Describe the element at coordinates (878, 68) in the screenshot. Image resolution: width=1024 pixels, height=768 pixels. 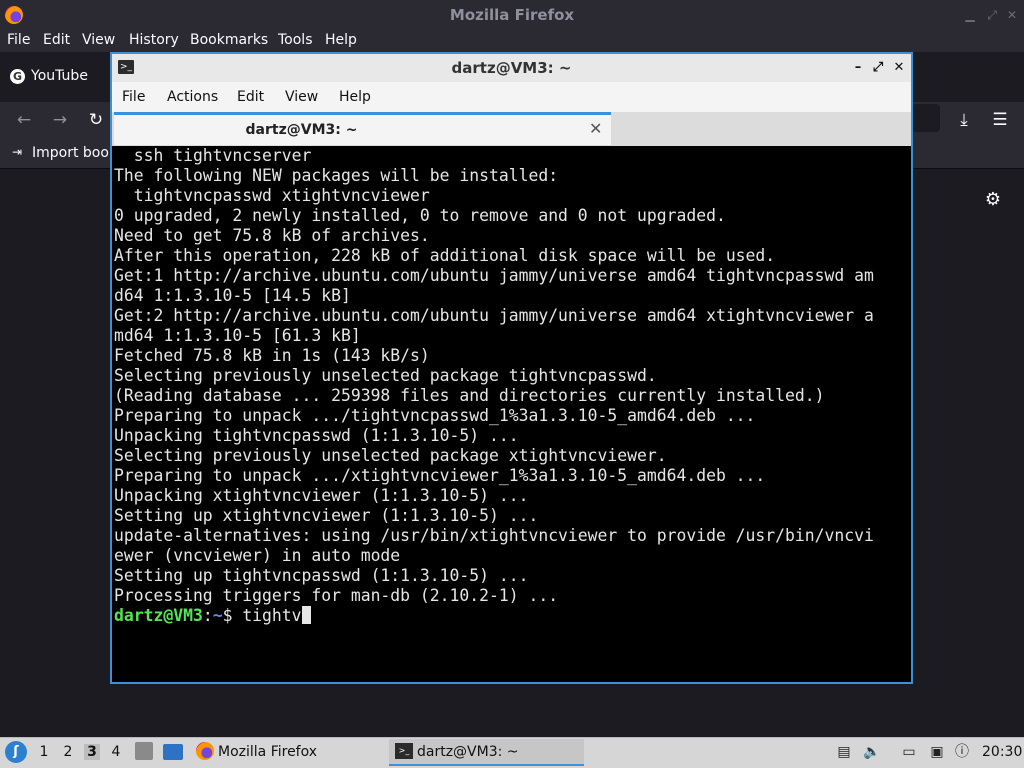
I see `terminal-maximize-icon: ⤢` at that location.